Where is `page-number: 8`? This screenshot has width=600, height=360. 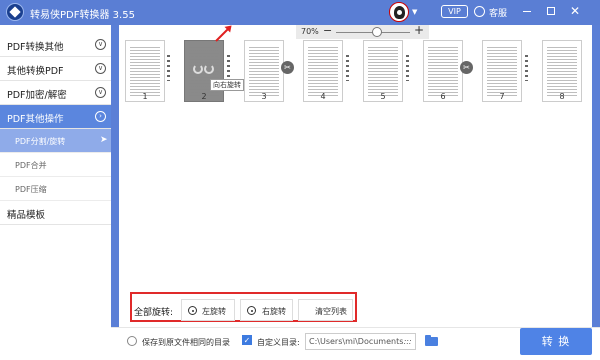 page-number: 8 is located at coordinates (562, 96).